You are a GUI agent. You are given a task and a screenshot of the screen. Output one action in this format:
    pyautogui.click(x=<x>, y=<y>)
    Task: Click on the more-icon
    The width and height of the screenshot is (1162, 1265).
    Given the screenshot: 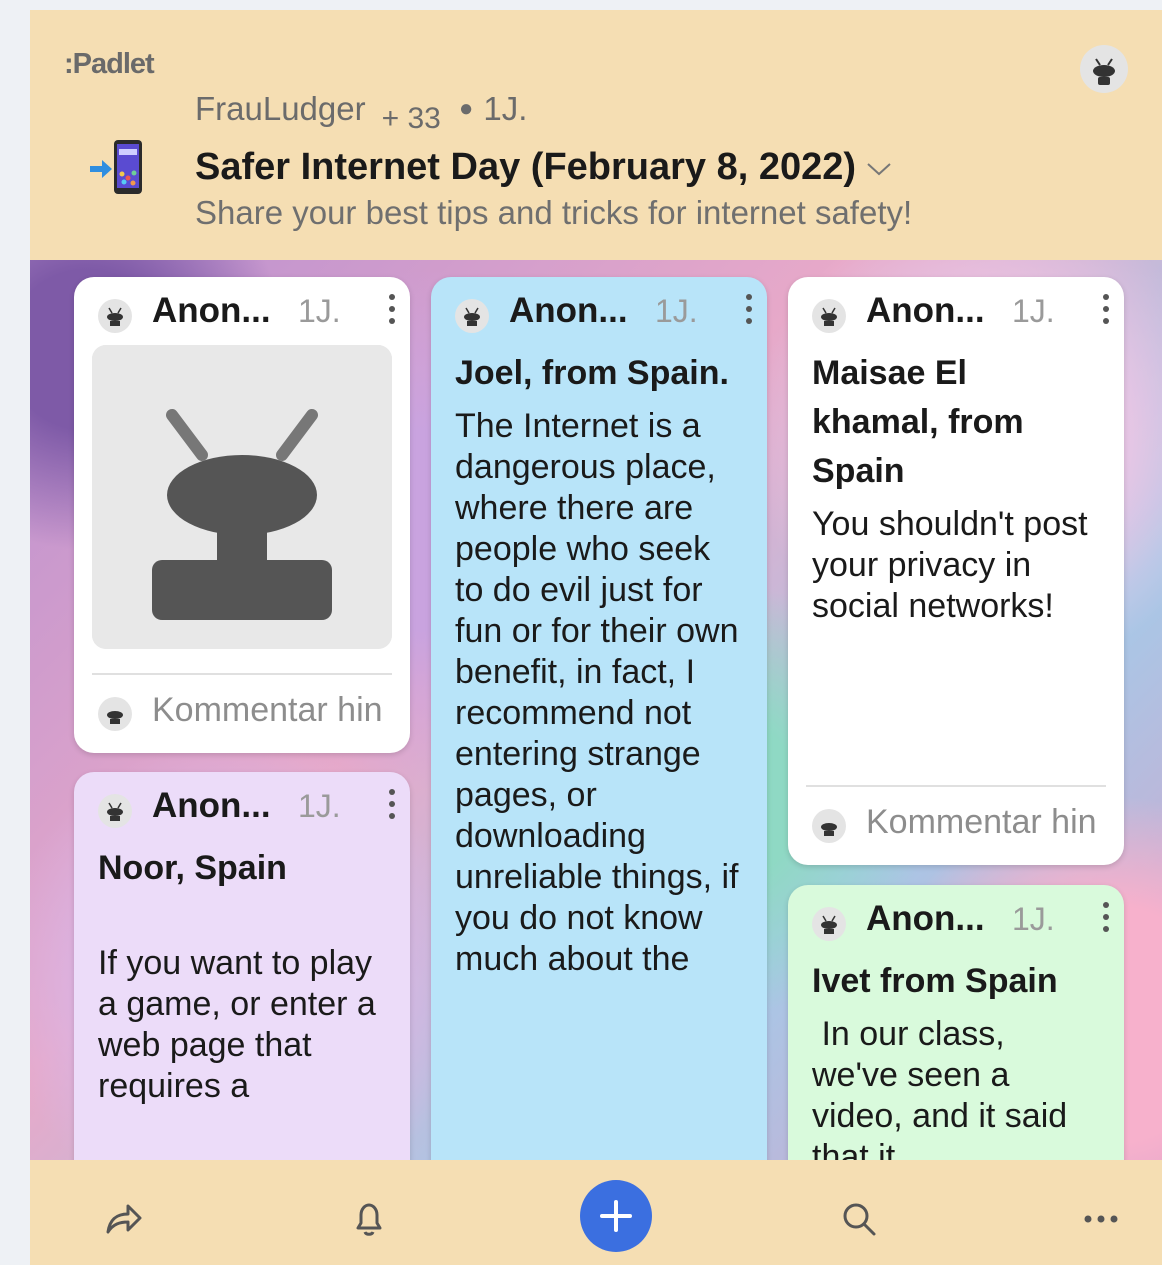 What is the action you would take?
    pyautogui.click(x=1101, y=1219)
    